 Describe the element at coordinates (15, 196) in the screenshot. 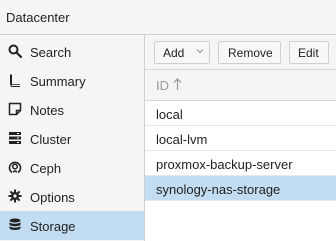

I see `gear-icon` at that location.